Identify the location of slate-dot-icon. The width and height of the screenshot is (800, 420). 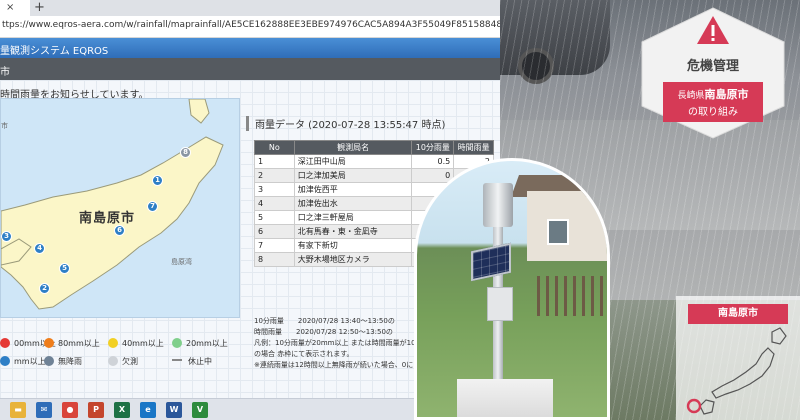
(49, 361).